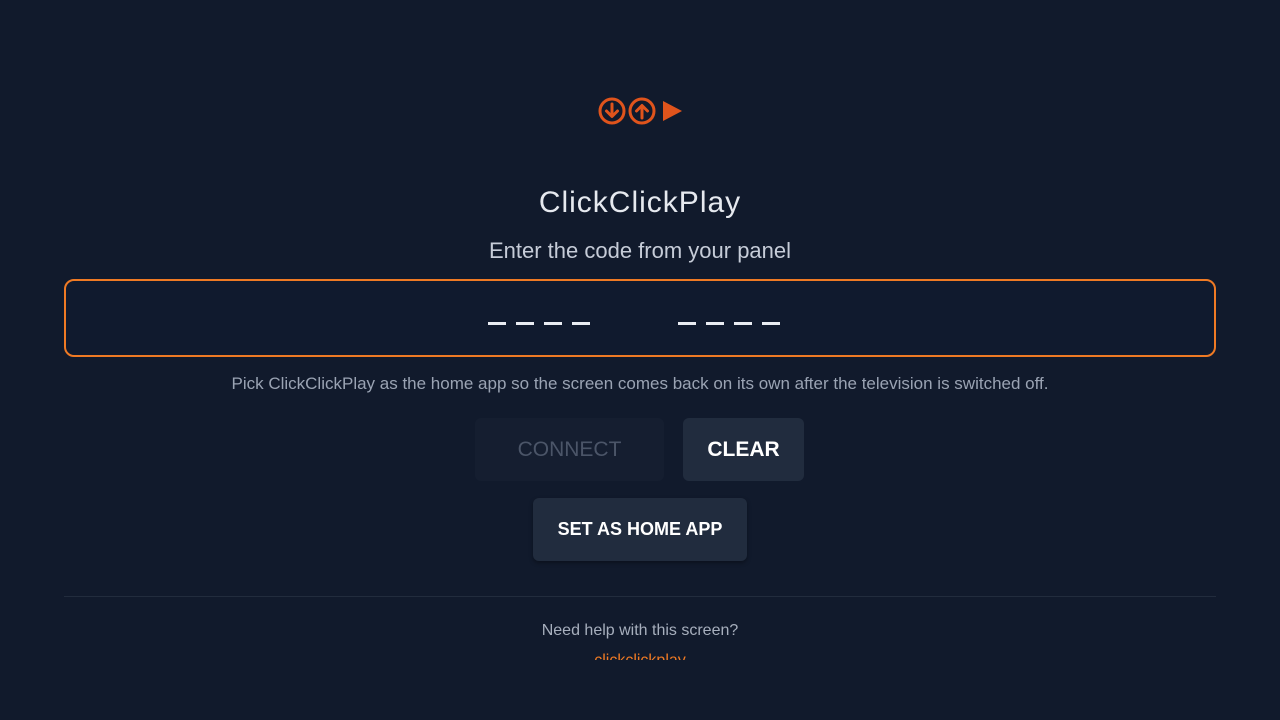 This screenshot has width=1280, height=720. What do you see at coordinates (640, 596) in the screenshot?
I see `divider` at bounding box center [640, 596].